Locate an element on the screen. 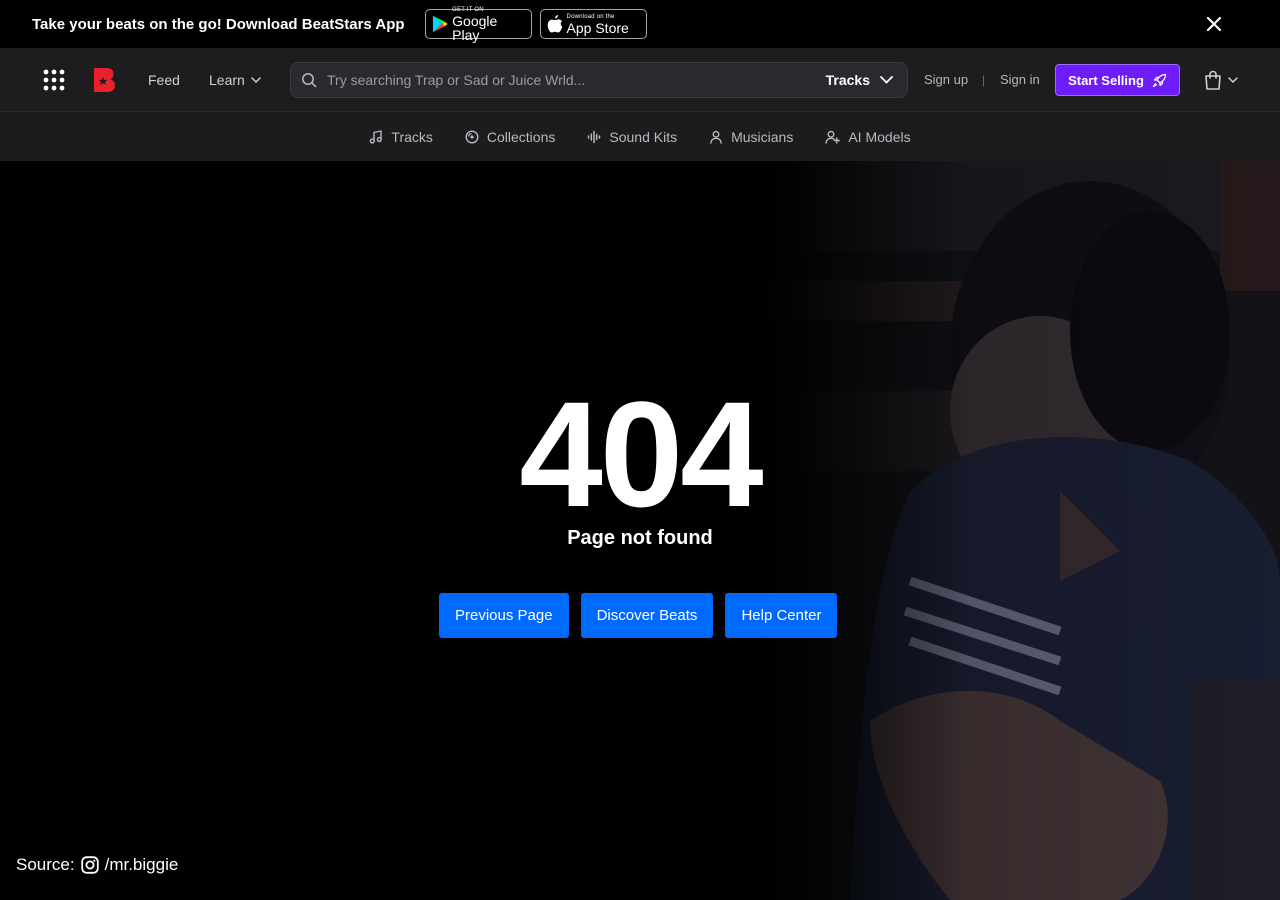 This screenshot has height=900, width=1280. error-code: 404 is located at coordinates (641, 454).